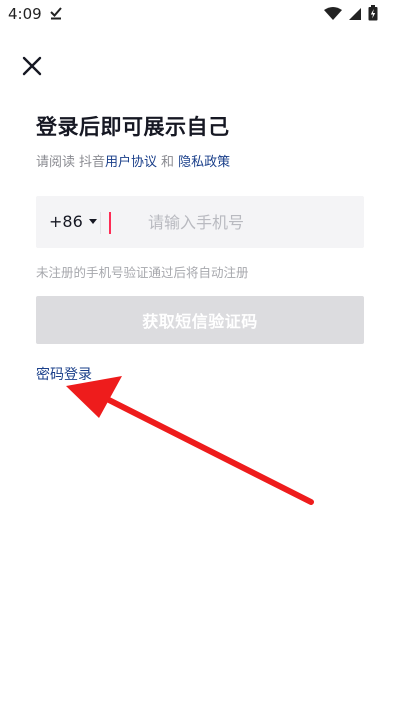 Image resolution: width=400 pixels, height=710 pixels. I want to click on text-cursor, so click(110, 223).